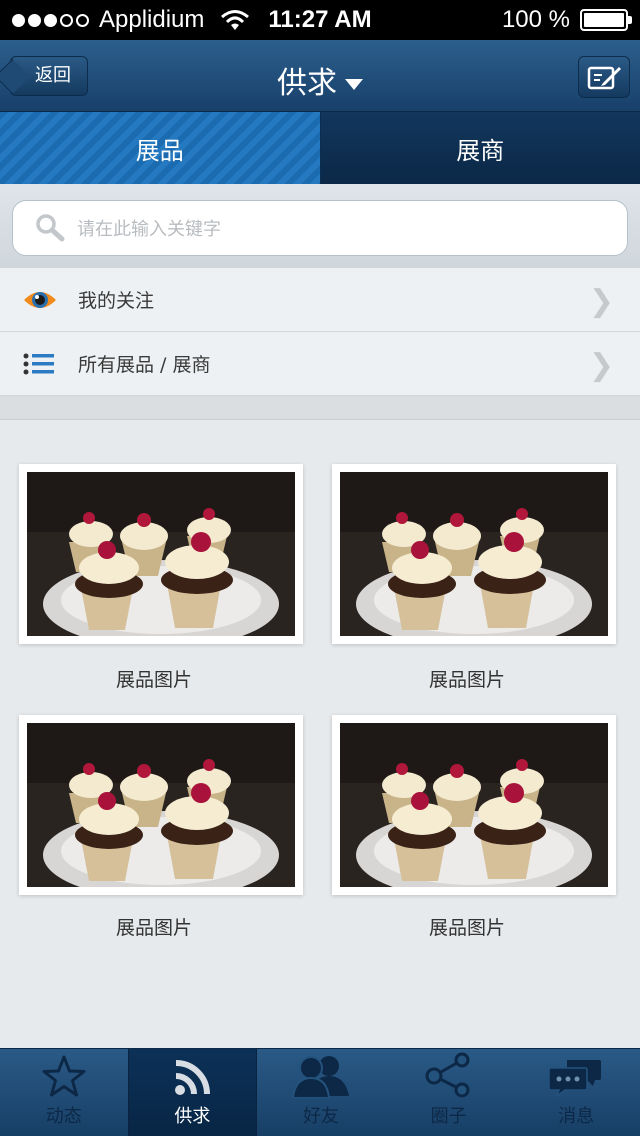 The height and width of the screenshot is (1136, 640). I want to click on tab-friends: 好友, so click(321, 1092).